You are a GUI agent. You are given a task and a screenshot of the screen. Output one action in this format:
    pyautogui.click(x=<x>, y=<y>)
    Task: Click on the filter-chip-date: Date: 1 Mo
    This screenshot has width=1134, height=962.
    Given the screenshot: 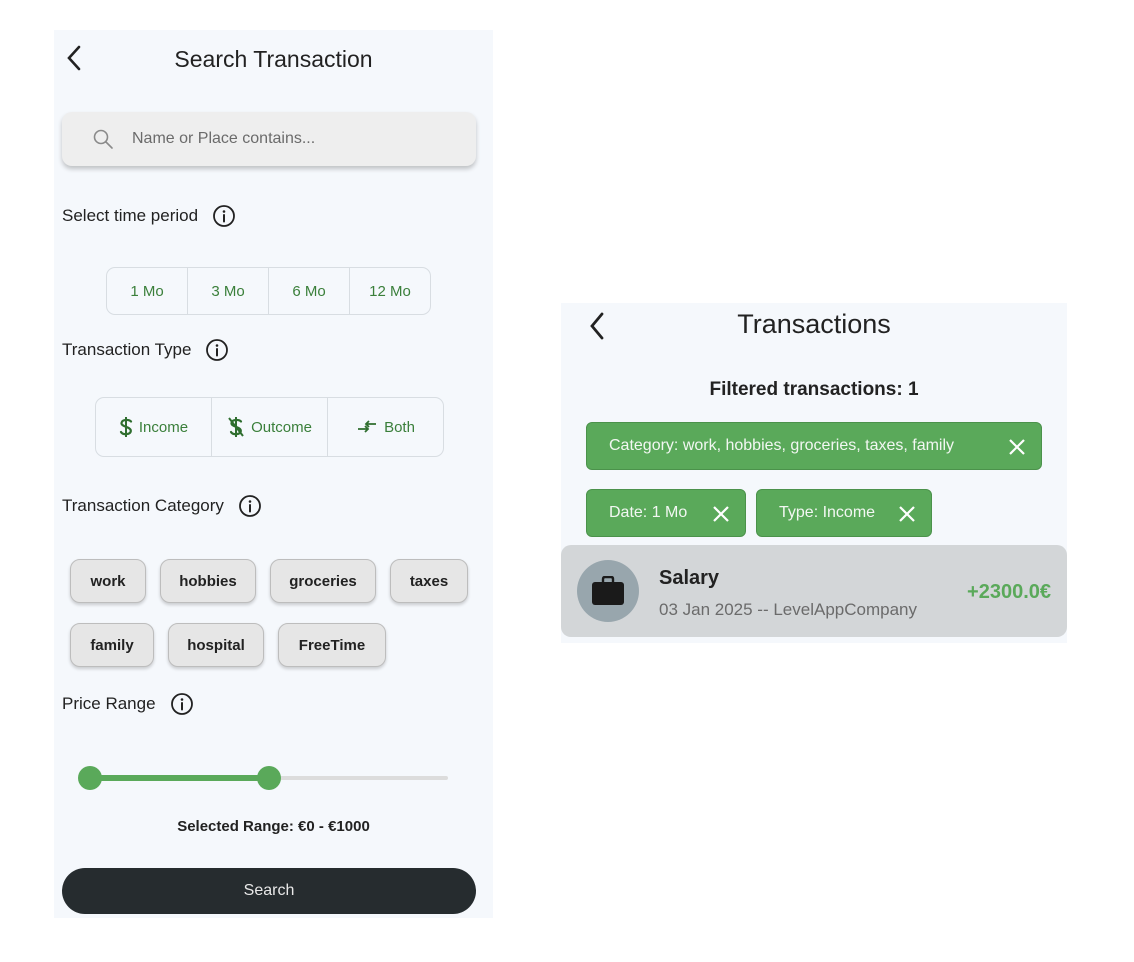 What is the action you would take?
    pyautogui.click(x=666, y=513)
    